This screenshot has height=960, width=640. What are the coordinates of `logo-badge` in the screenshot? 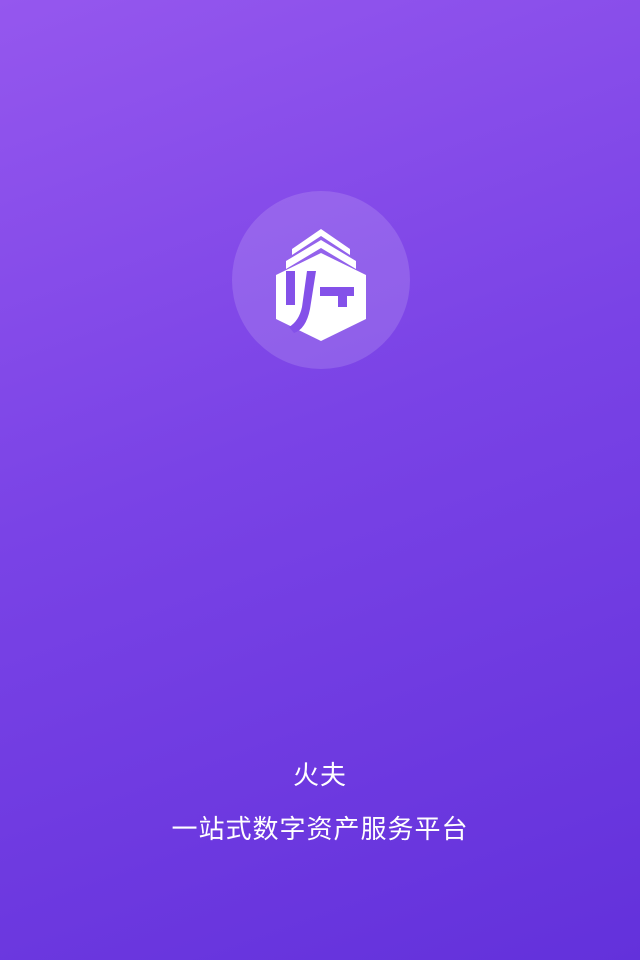 It's located at (321, 280).